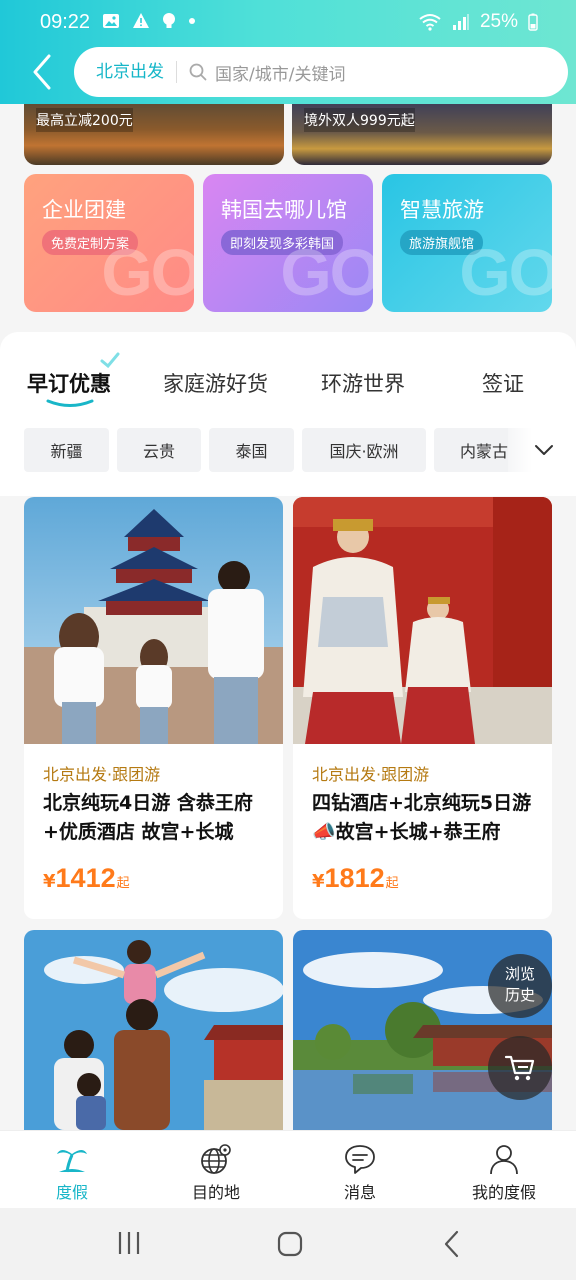 The height and width of the screenshot is (1280, 576). What do you see at coordinates (153, 620) in the screenshot?
I see `product-image-temple-of-heaven` at bounding box center [153, 620].